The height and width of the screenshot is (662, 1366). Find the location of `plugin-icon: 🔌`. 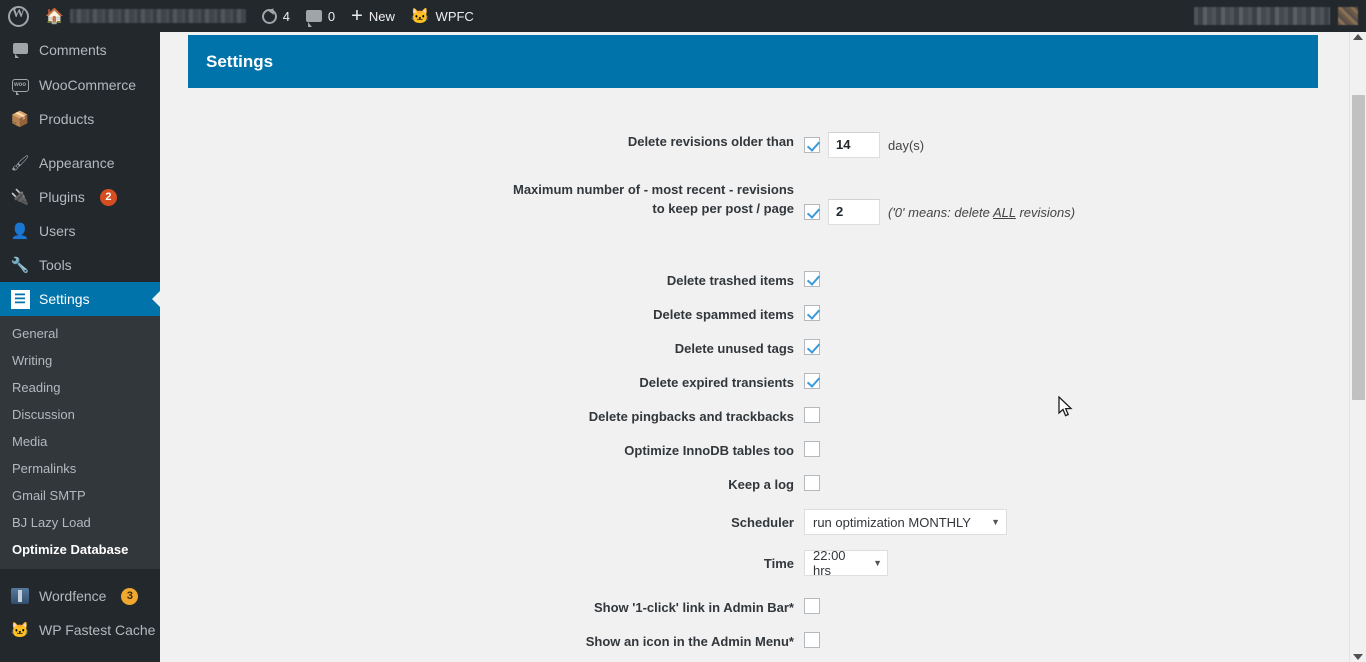

plugin-icon: 🔌 is located at coordinates (20, 197).